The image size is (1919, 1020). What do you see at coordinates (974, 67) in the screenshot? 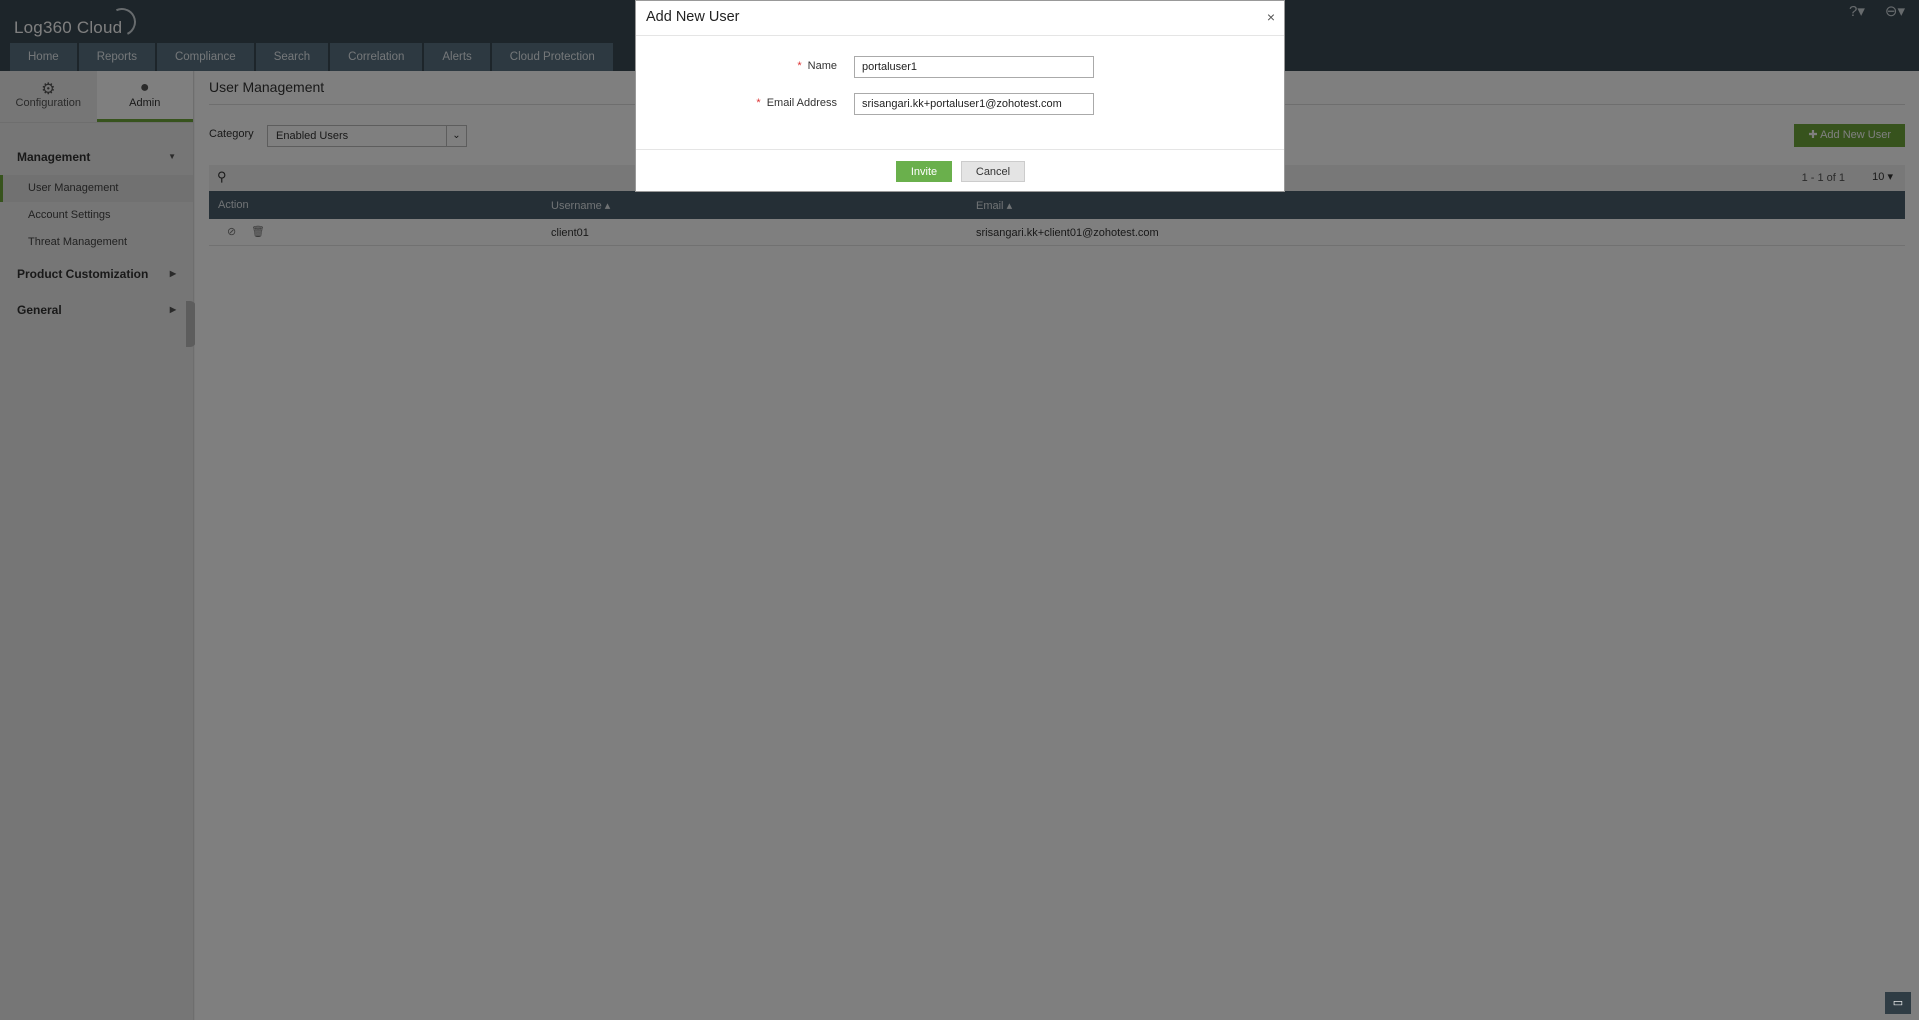
I see `name-field` at bounding box center [974, 67].